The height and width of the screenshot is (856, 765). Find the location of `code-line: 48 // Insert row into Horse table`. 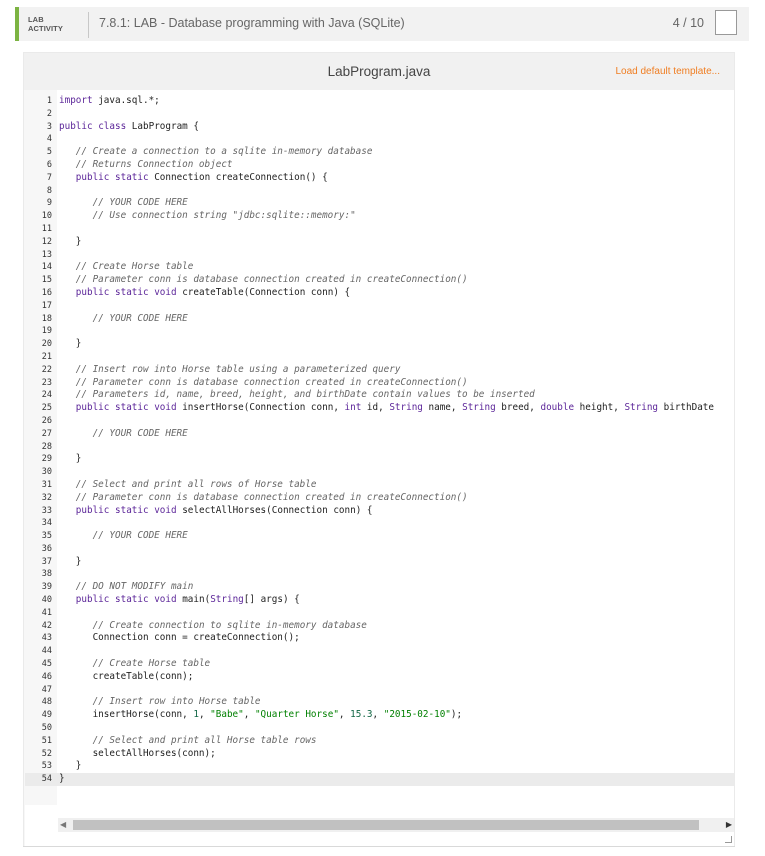

code-line: 48 // Insert row into Horse table is located at coordinates (379, 702).